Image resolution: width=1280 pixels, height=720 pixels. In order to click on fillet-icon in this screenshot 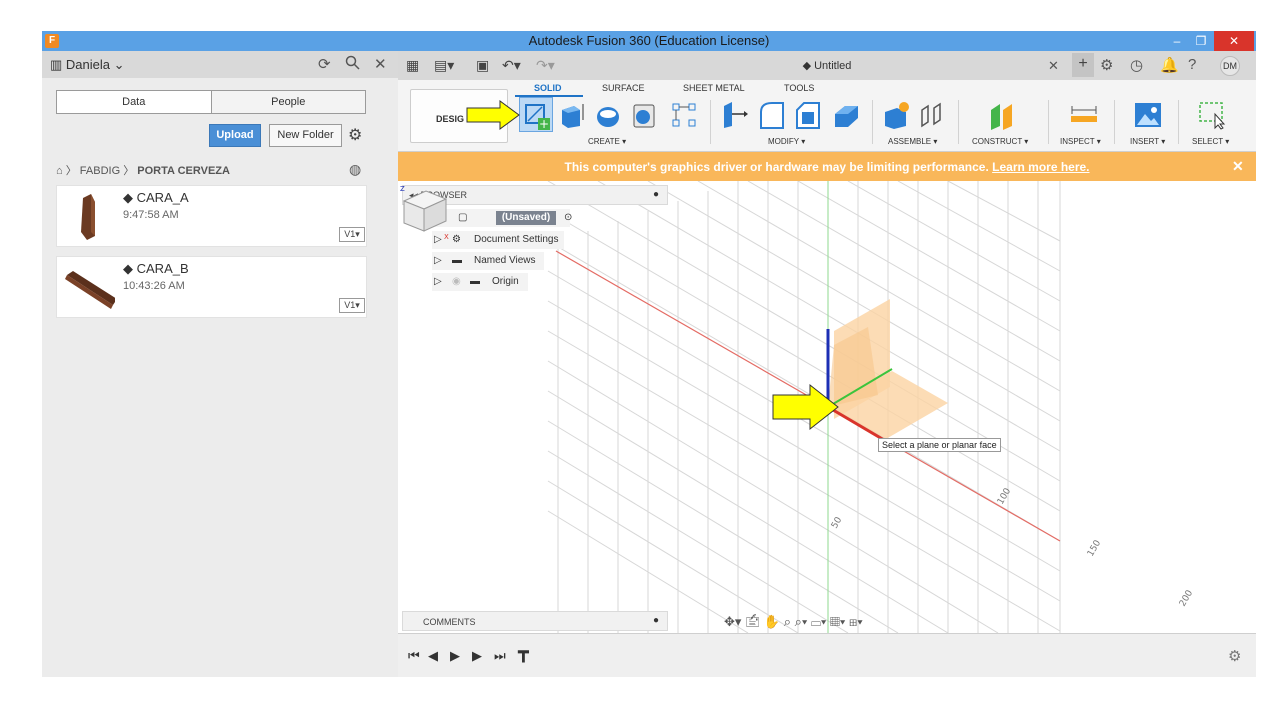, I will do `click(772, 115)`.